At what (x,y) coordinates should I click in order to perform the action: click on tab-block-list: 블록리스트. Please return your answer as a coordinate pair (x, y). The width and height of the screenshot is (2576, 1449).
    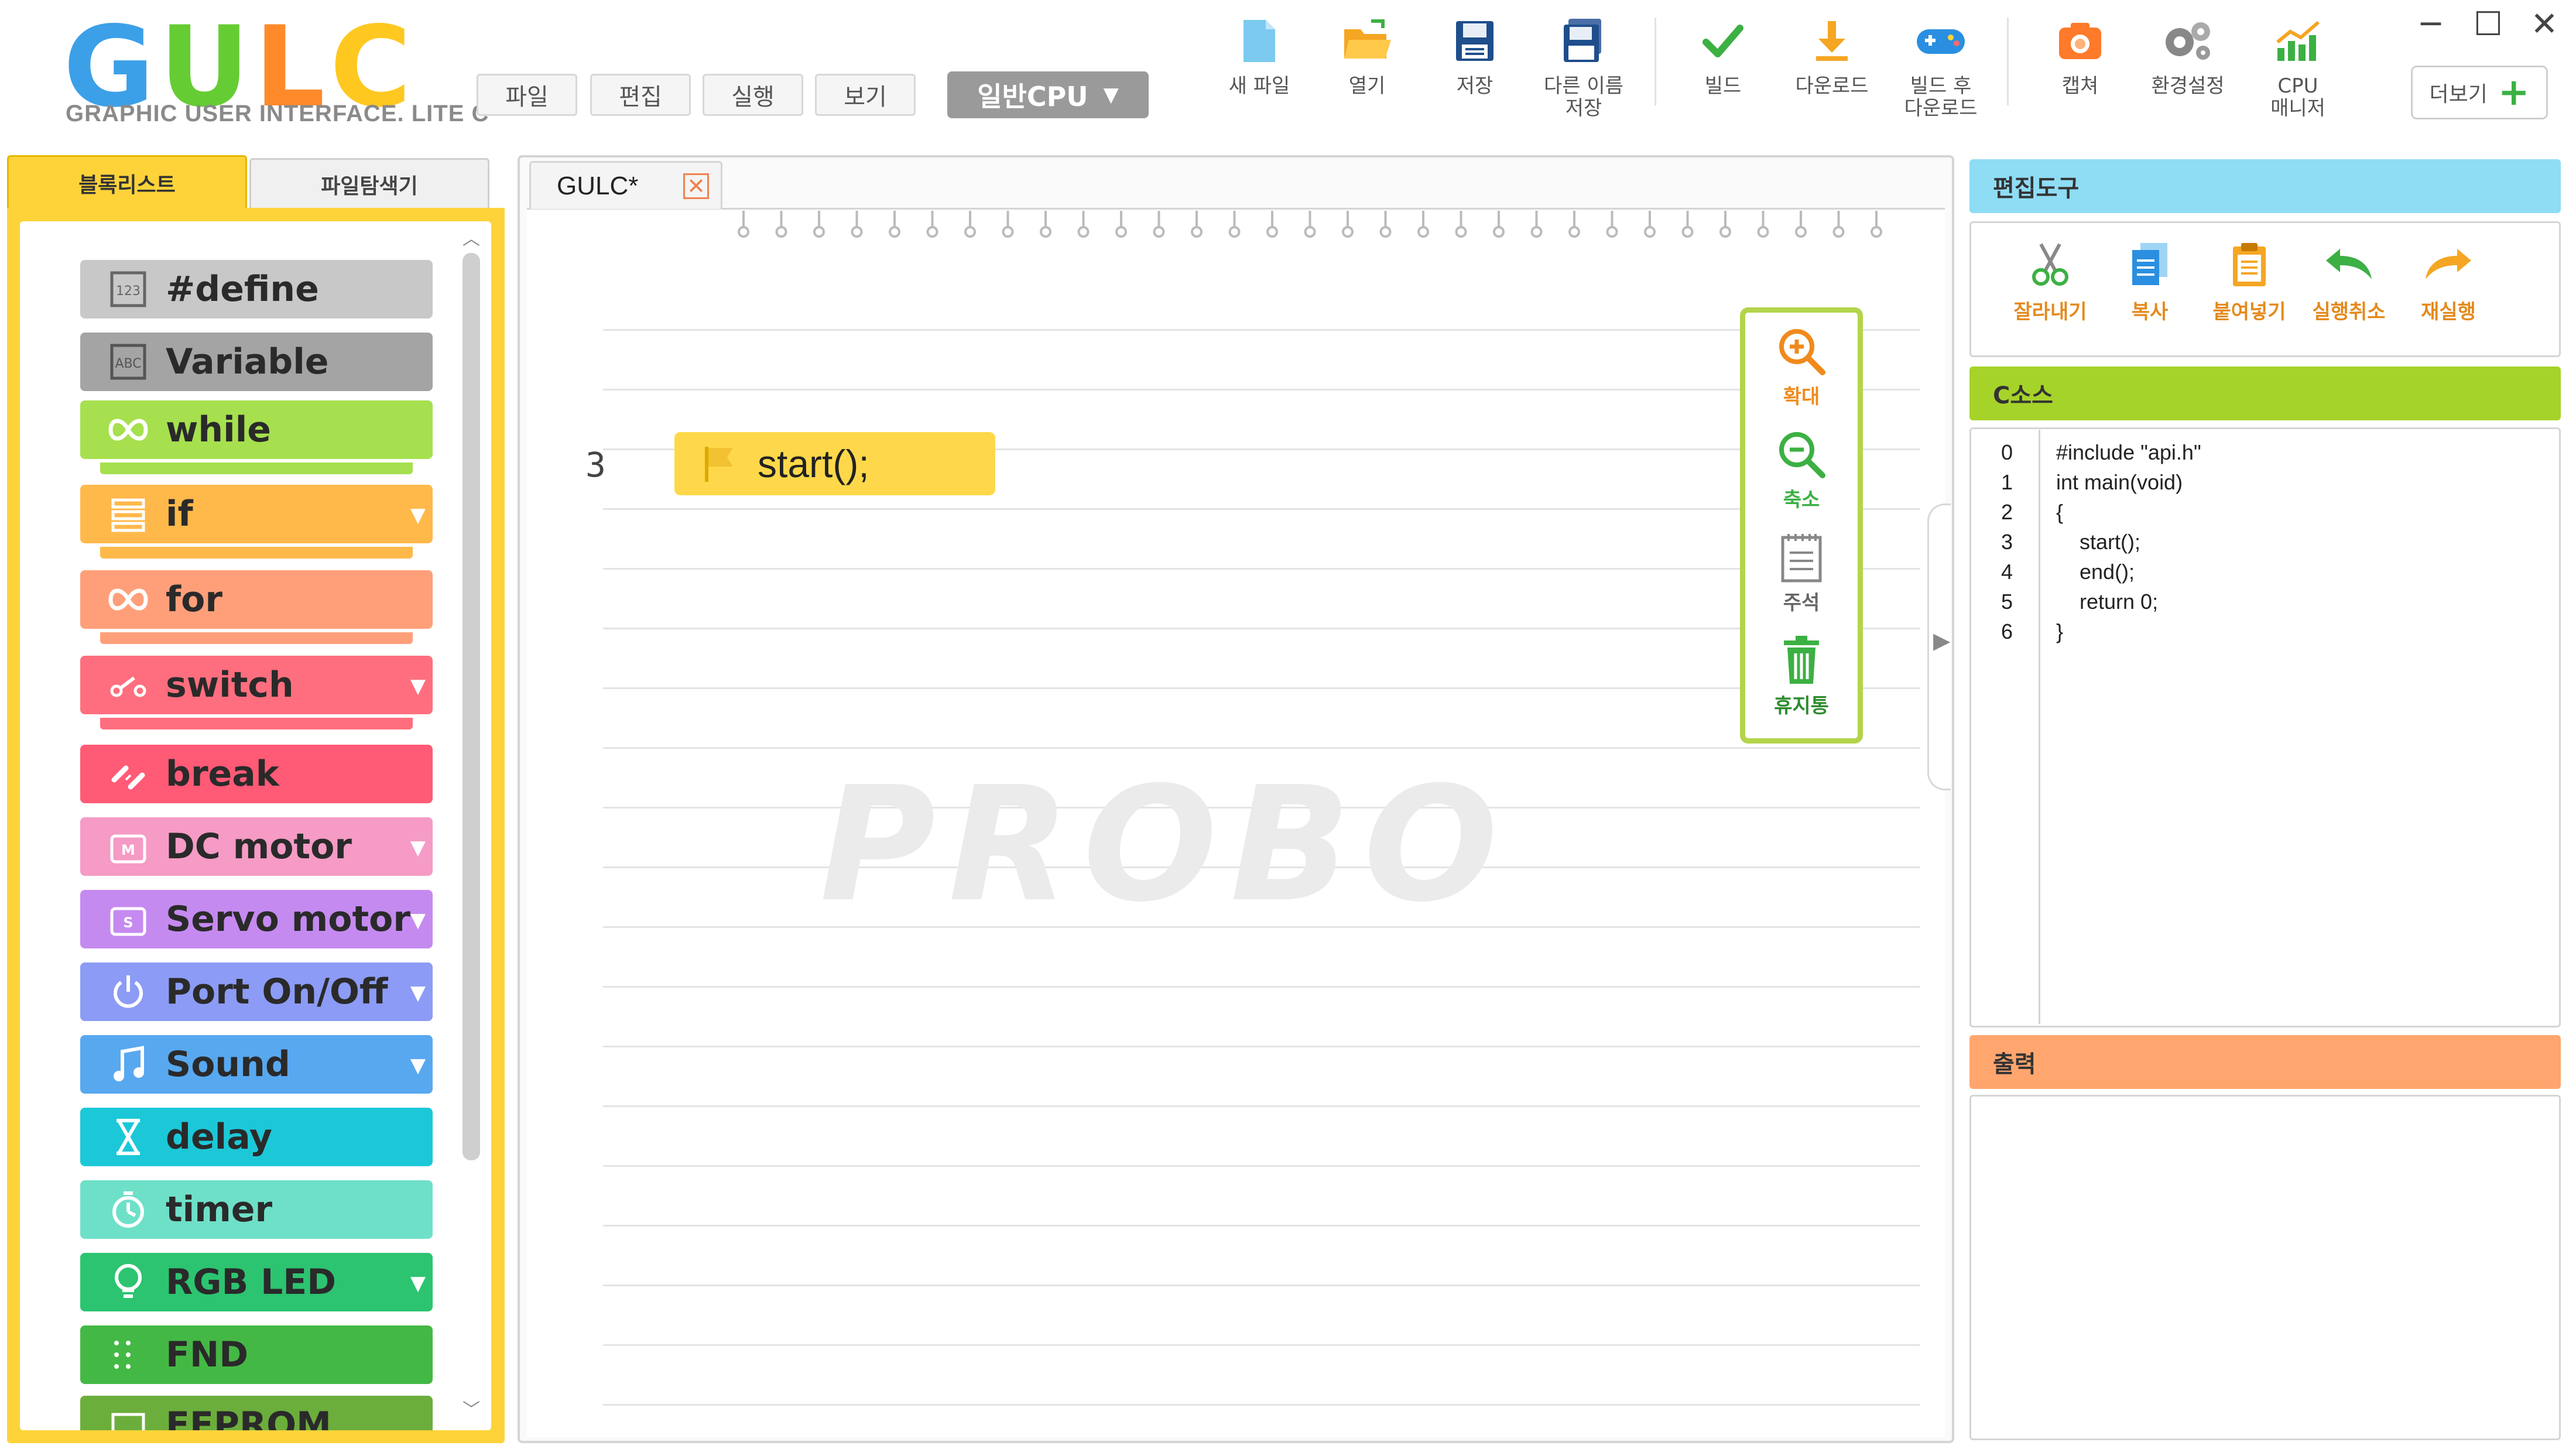
    Looking at the image, I should click on (127, 182).